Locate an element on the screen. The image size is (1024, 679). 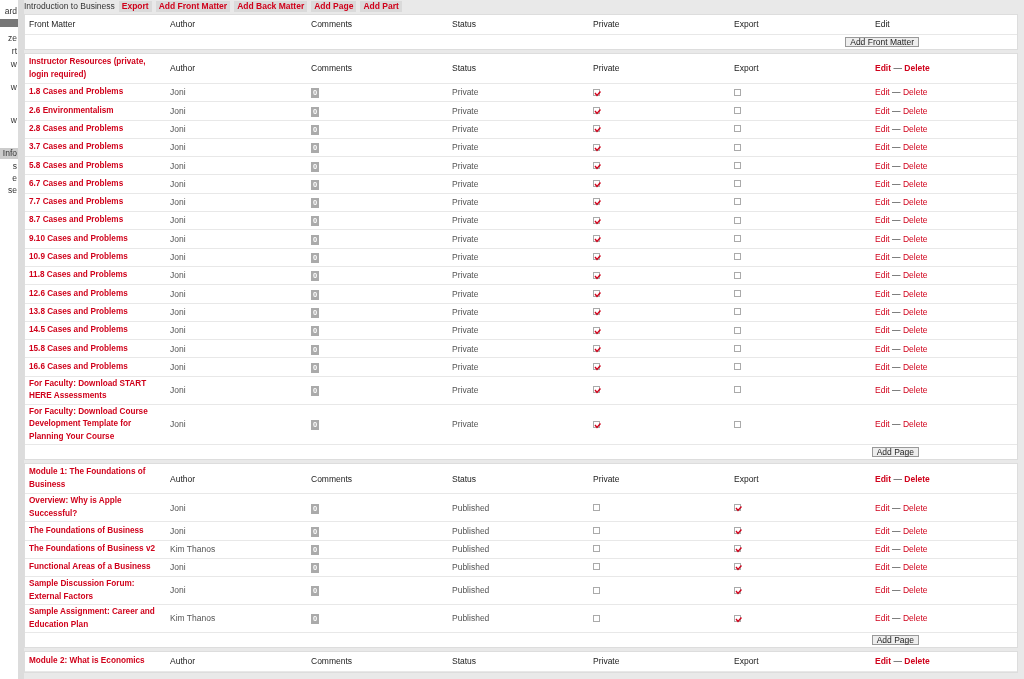
sidebar-item: ze is located at coordinates (9, 38).